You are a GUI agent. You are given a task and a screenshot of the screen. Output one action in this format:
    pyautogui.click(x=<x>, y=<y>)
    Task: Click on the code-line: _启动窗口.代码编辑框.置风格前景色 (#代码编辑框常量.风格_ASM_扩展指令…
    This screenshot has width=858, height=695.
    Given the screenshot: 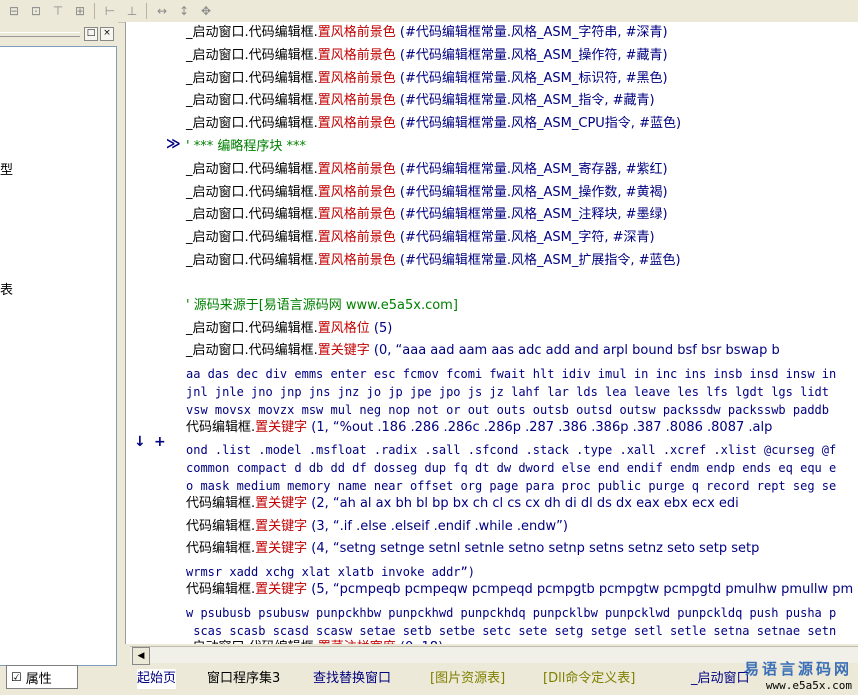 What is the action you would take?
    pyautogui.click(x=433, y=261)
    